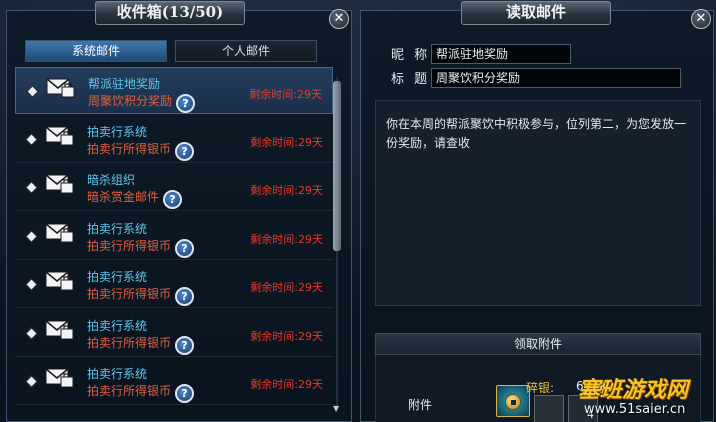  I want to click on mail-row: 暗杀组织 暗杀赏金邮件 ? 剩余时间:29天, so click(174, 187).